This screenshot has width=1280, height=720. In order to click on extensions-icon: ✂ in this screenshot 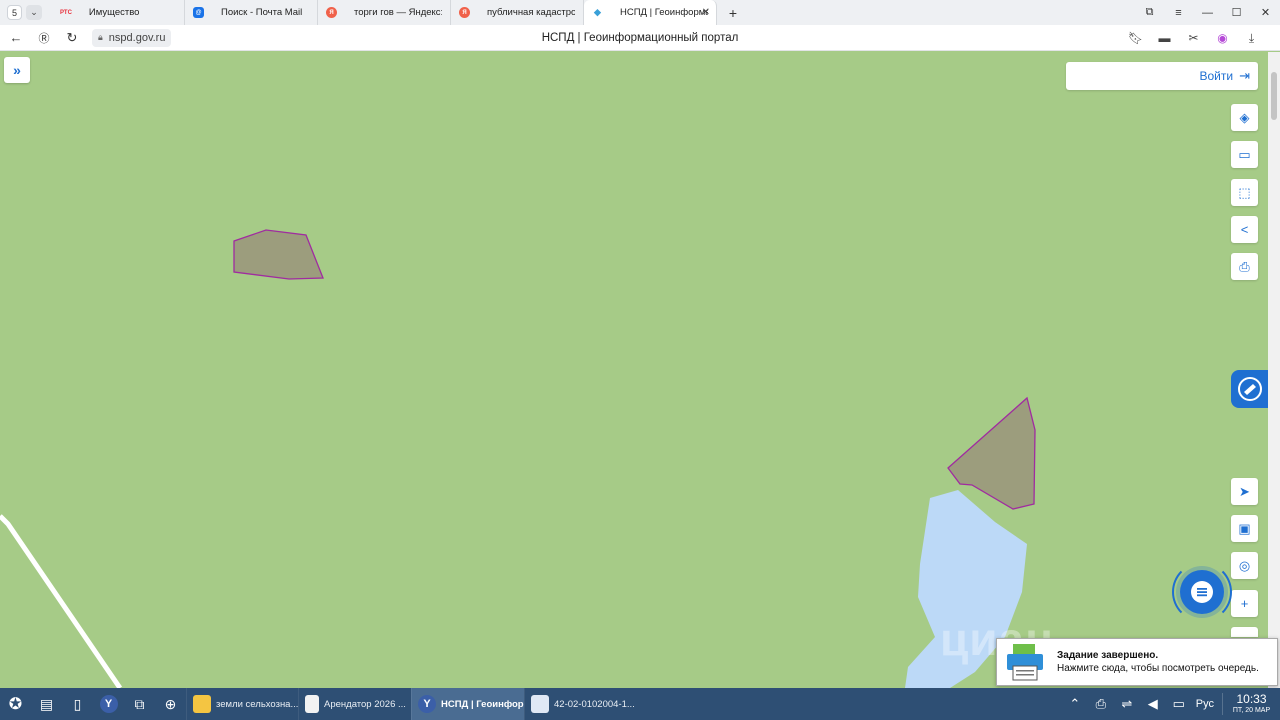, I will do `click(1193, 38)`.